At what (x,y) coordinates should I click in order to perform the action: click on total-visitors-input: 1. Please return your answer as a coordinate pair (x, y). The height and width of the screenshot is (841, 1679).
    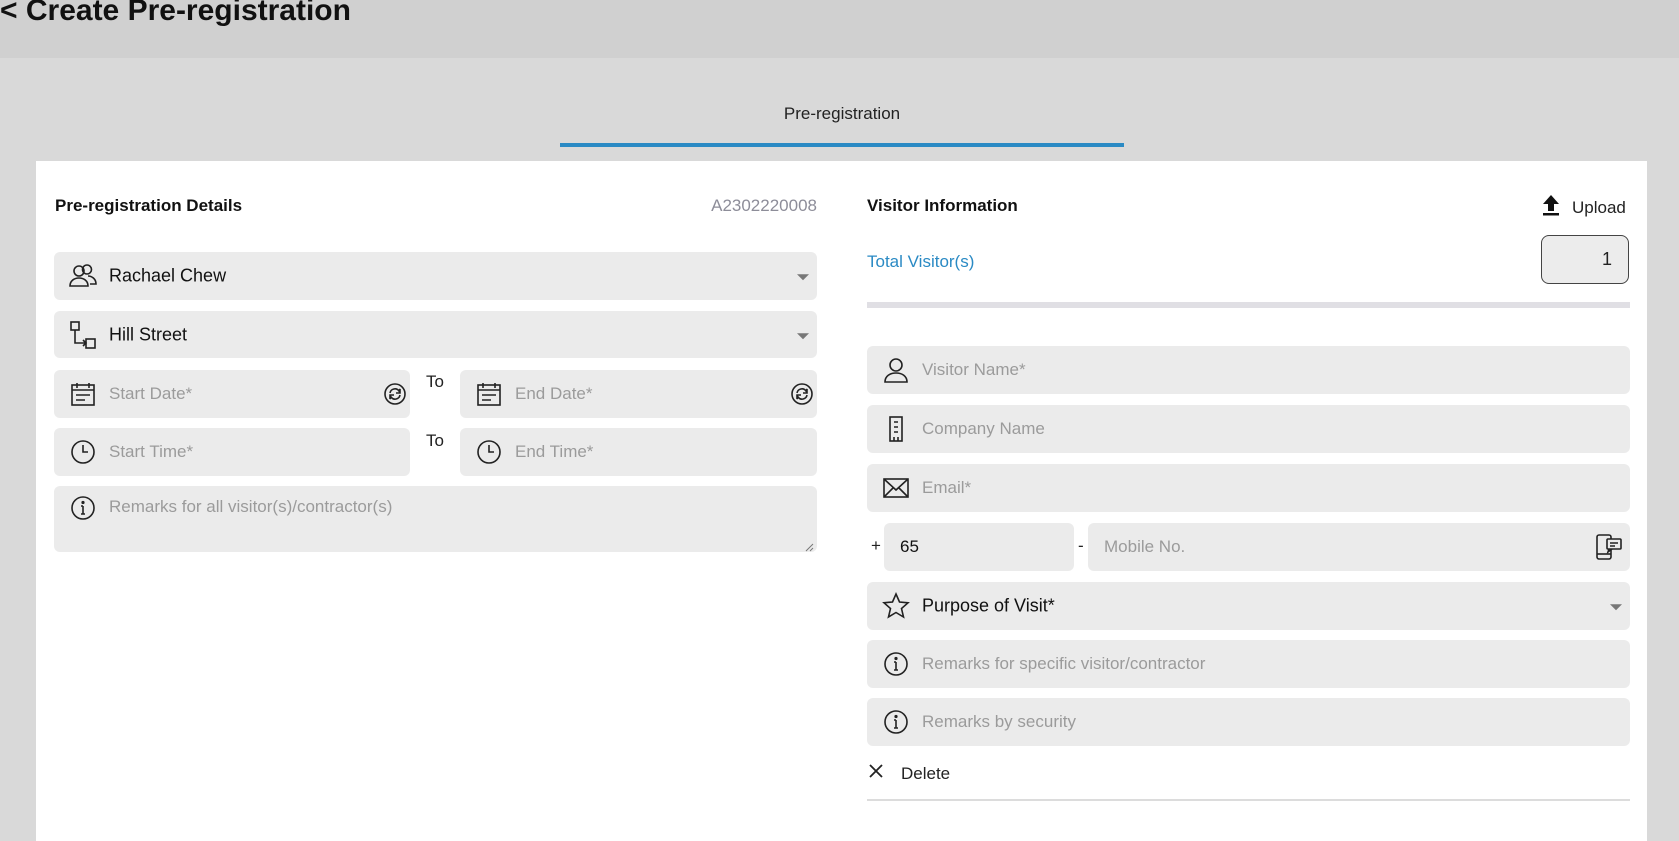
    Looking at the image, I should click on (1585, 259).